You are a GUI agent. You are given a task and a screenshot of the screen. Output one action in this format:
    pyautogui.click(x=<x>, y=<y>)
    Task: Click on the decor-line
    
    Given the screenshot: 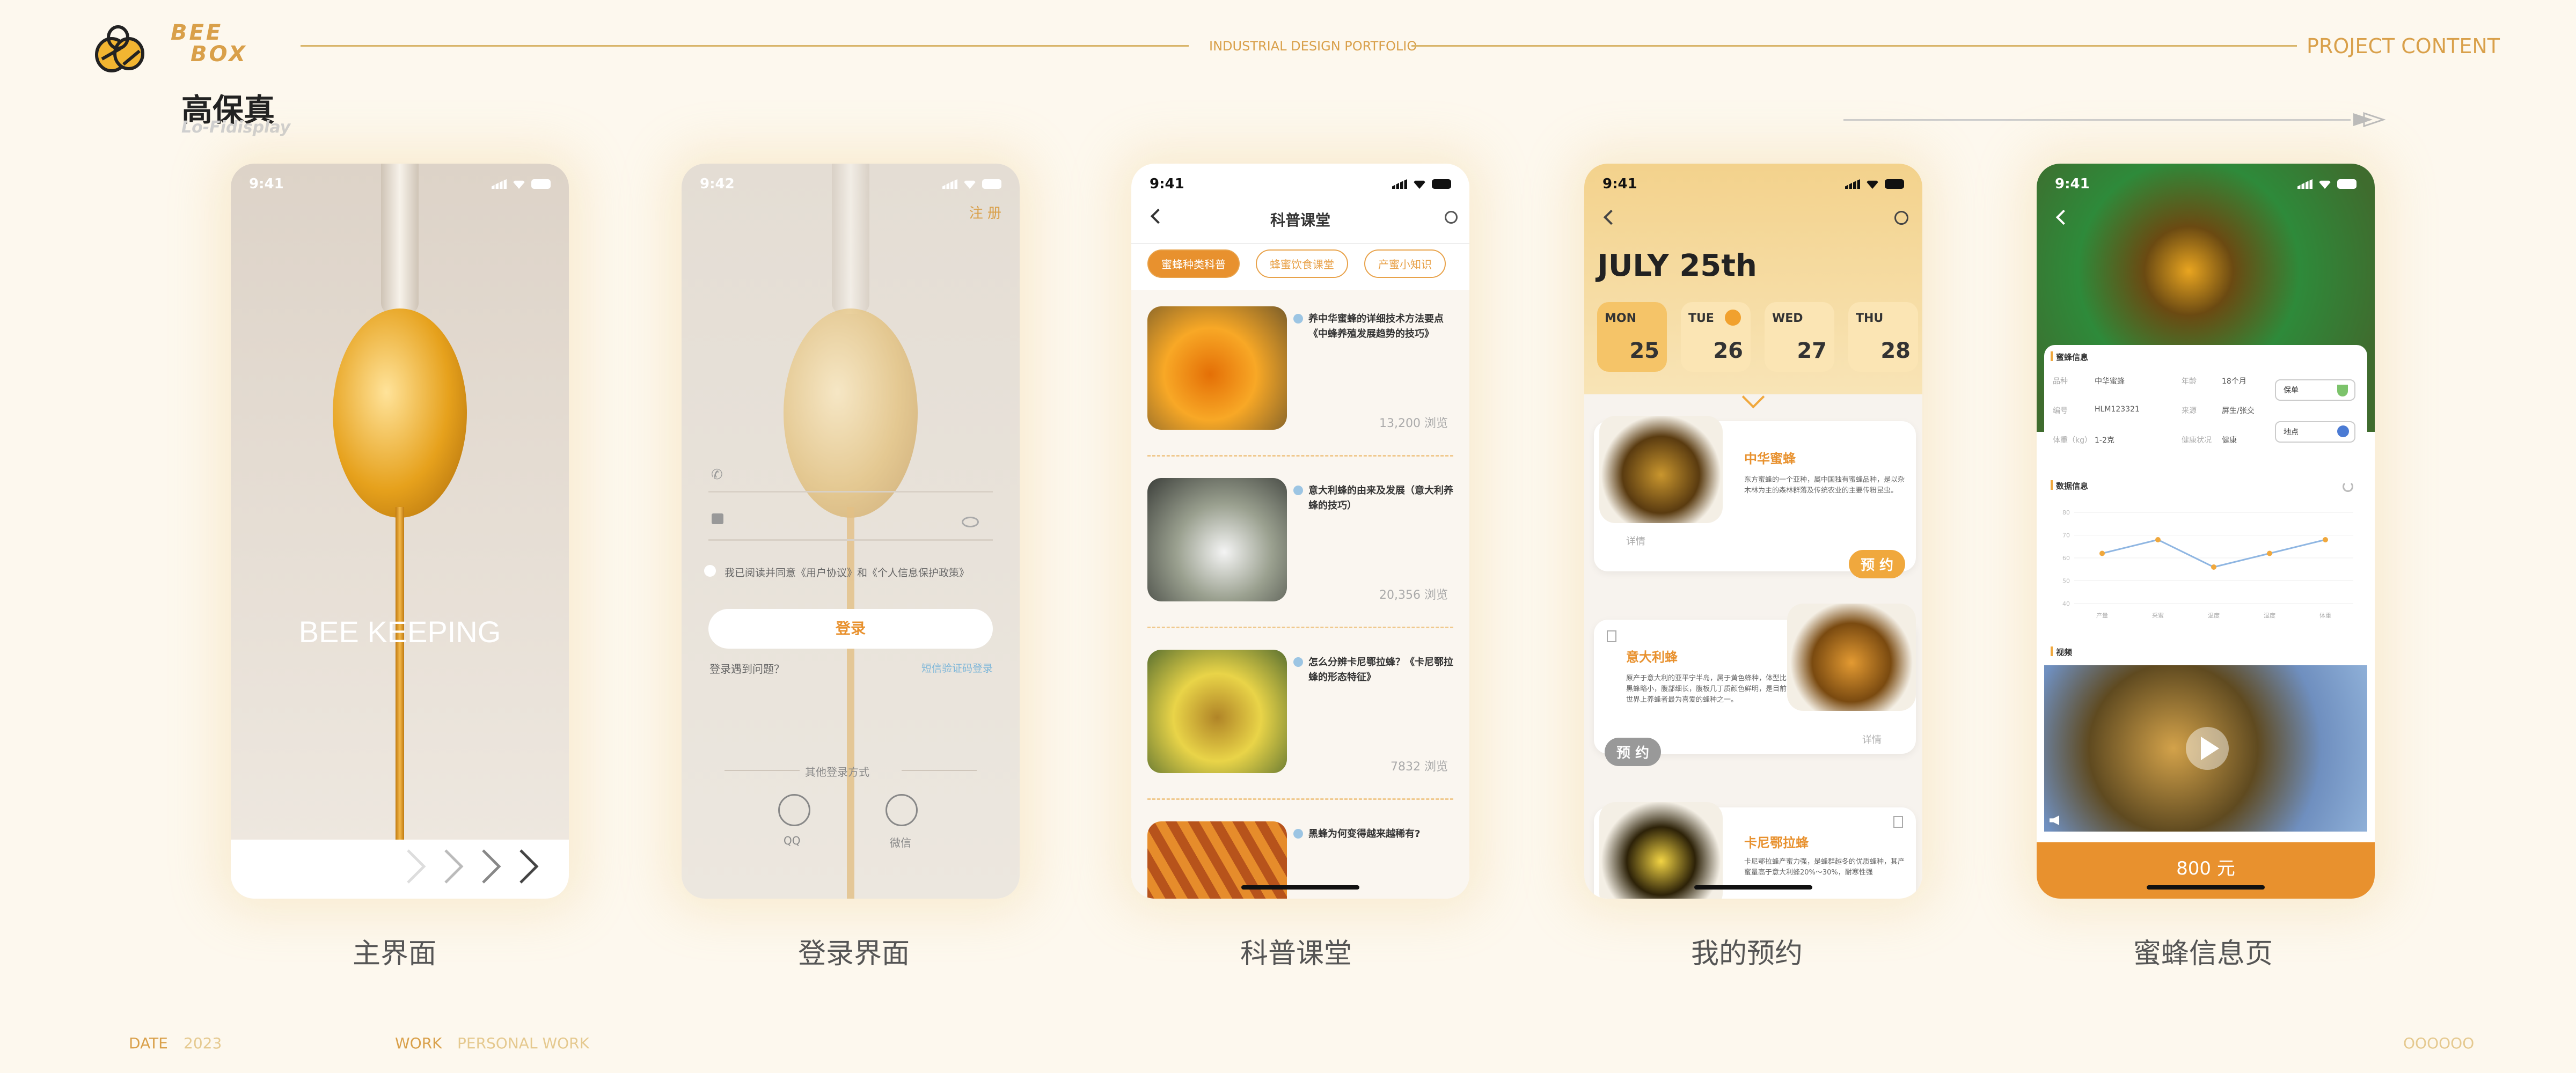 What is the action you would take?
    pyautogui.click(x=2097, y=120)
    